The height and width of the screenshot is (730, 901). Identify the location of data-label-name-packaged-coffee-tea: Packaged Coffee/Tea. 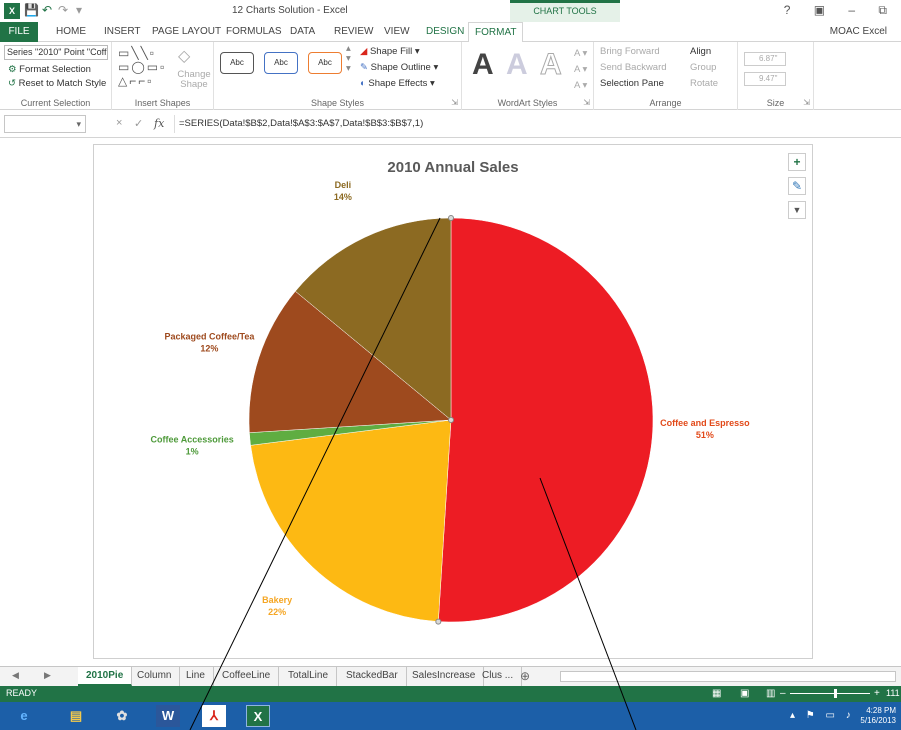
(209, 337).